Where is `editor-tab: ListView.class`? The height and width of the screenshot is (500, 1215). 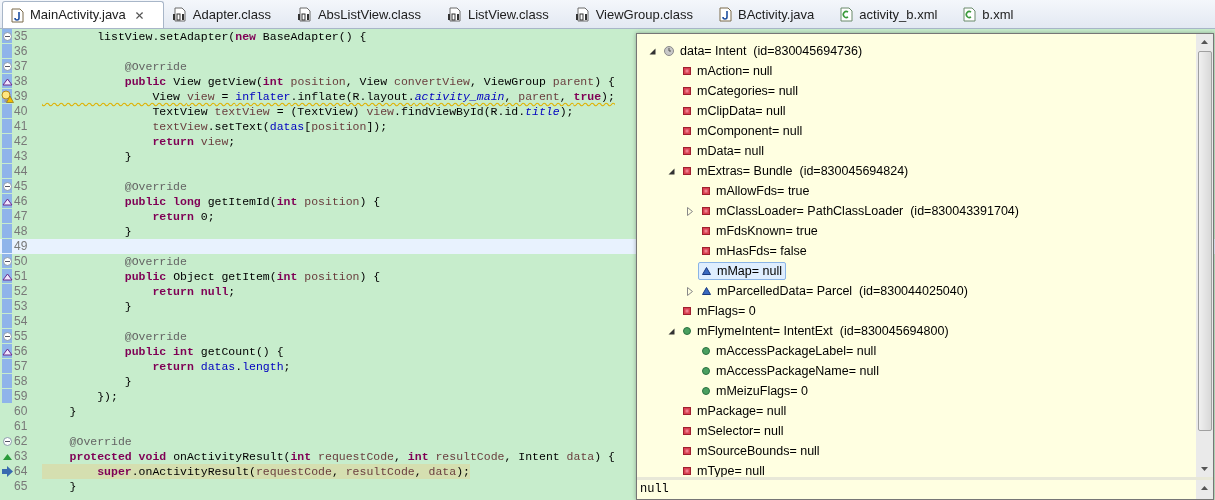 editor-tab: ListView.class is located at coordinates (503, 14).